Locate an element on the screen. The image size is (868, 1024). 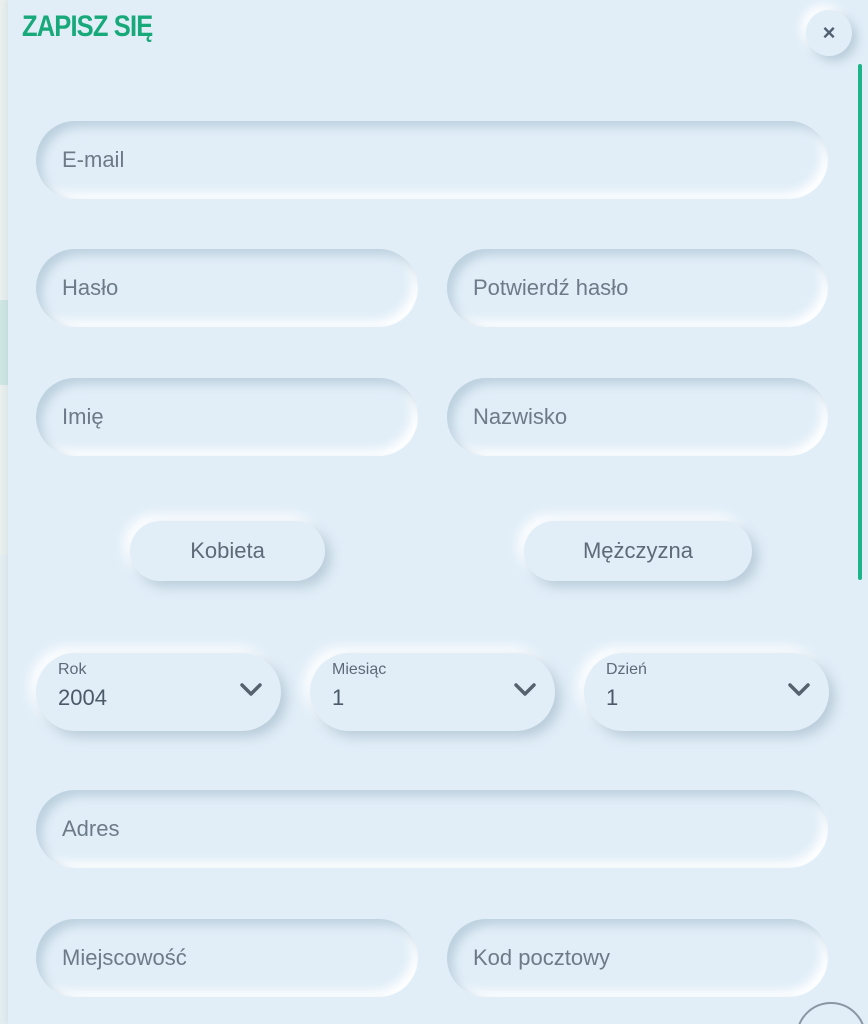
birth-year-select: Rok 2004 is located at coordinates (158, 692).